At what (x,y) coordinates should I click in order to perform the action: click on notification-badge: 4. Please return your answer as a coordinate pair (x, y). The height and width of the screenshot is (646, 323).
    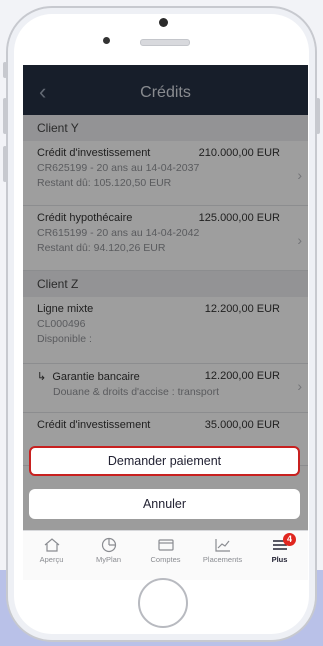
    Looking at the image, I should click on (289, 539).